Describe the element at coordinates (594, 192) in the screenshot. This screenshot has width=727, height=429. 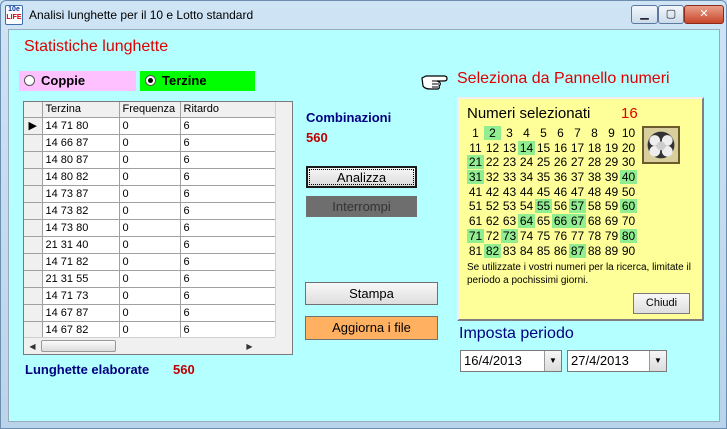
I see `number-cell: 48` at that location.